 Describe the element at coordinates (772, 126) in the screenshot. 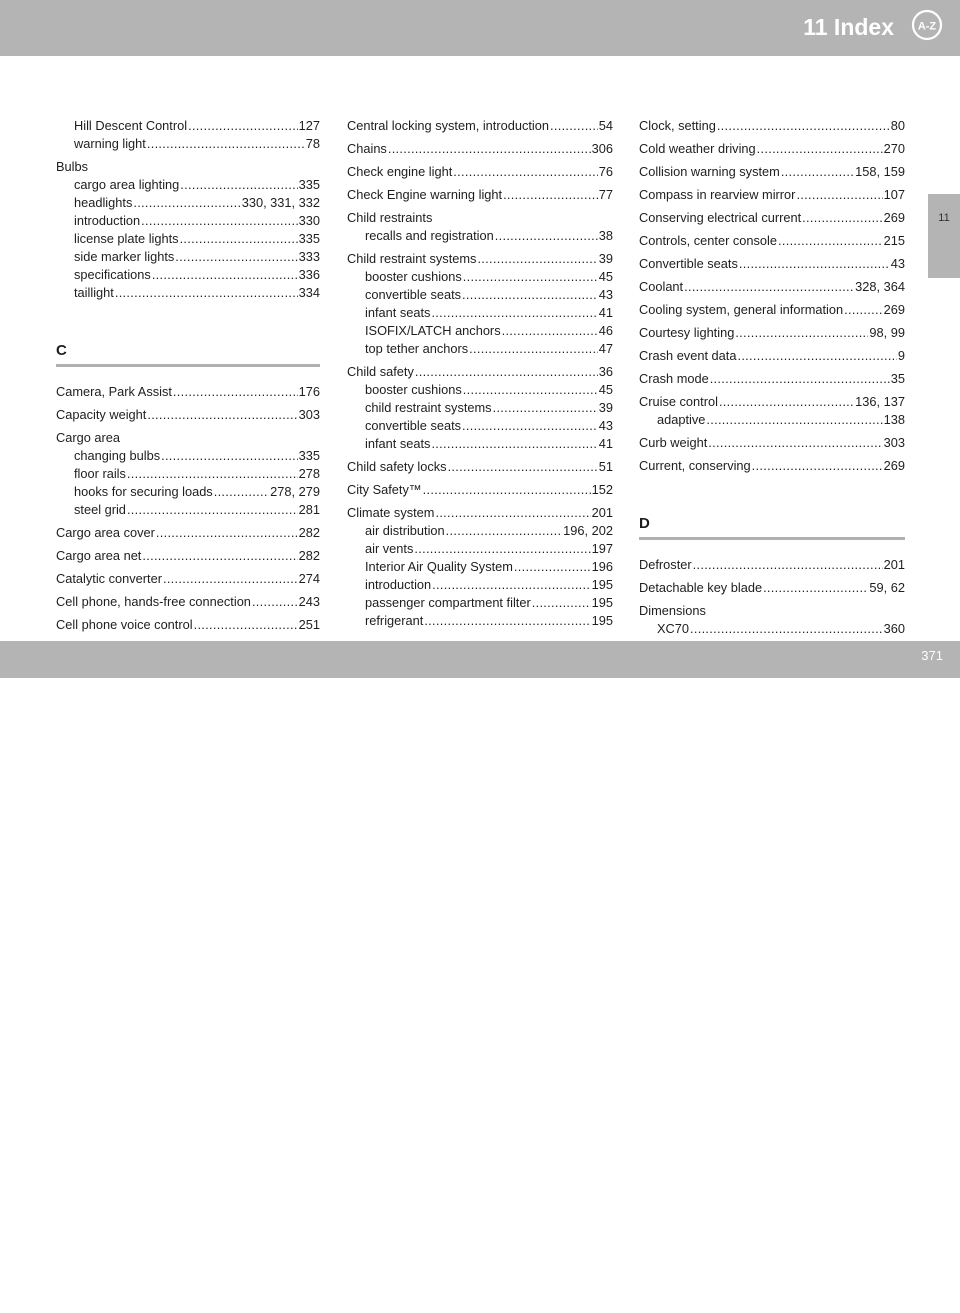

I see `index-item: Clock, setting 80` at that location.